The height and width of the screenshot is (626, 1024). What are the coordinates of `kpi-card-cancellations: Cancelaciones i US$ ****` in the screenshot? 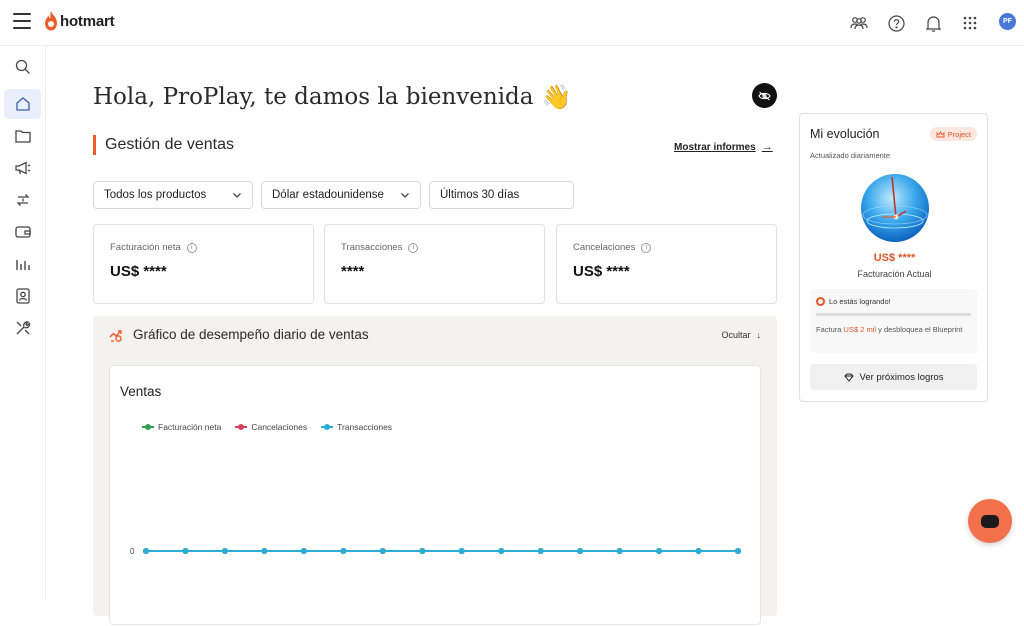 It's located at (666, 264).